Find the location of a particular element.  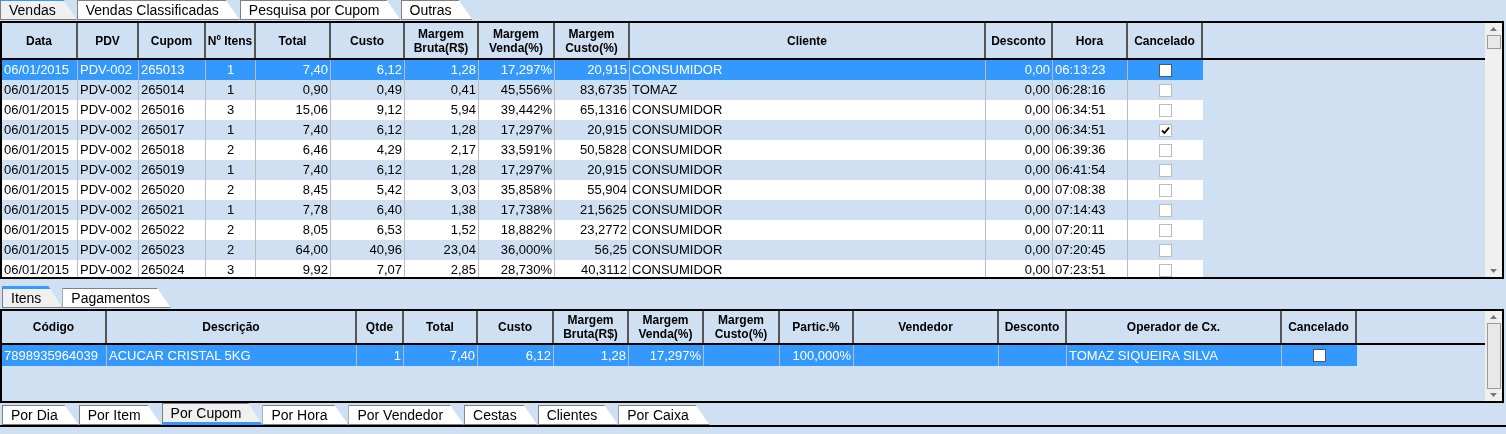

tab: Clientes is located at coordinates (578, 415).